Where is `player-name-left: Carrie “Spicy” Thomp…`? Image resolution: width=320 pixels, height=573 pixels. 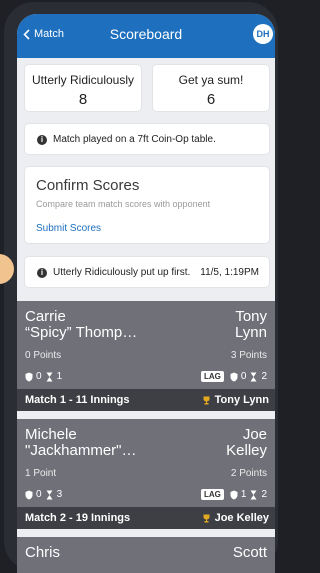
player-name-left: Carrie “Spicy” Thomp… is located at coordinates (81, 324).